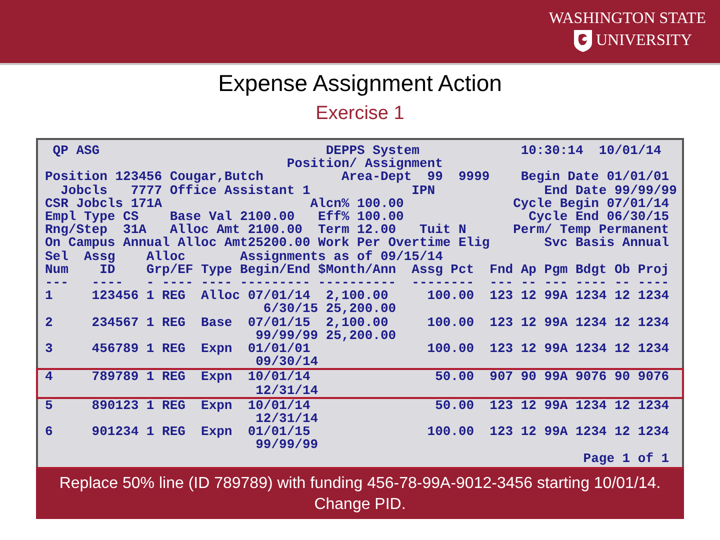  I want to click on terminal-line: 6 901234 1 REG Expn 01/01/15 100.00 123 12 99A 1234 12 1234, so click(357, 431).